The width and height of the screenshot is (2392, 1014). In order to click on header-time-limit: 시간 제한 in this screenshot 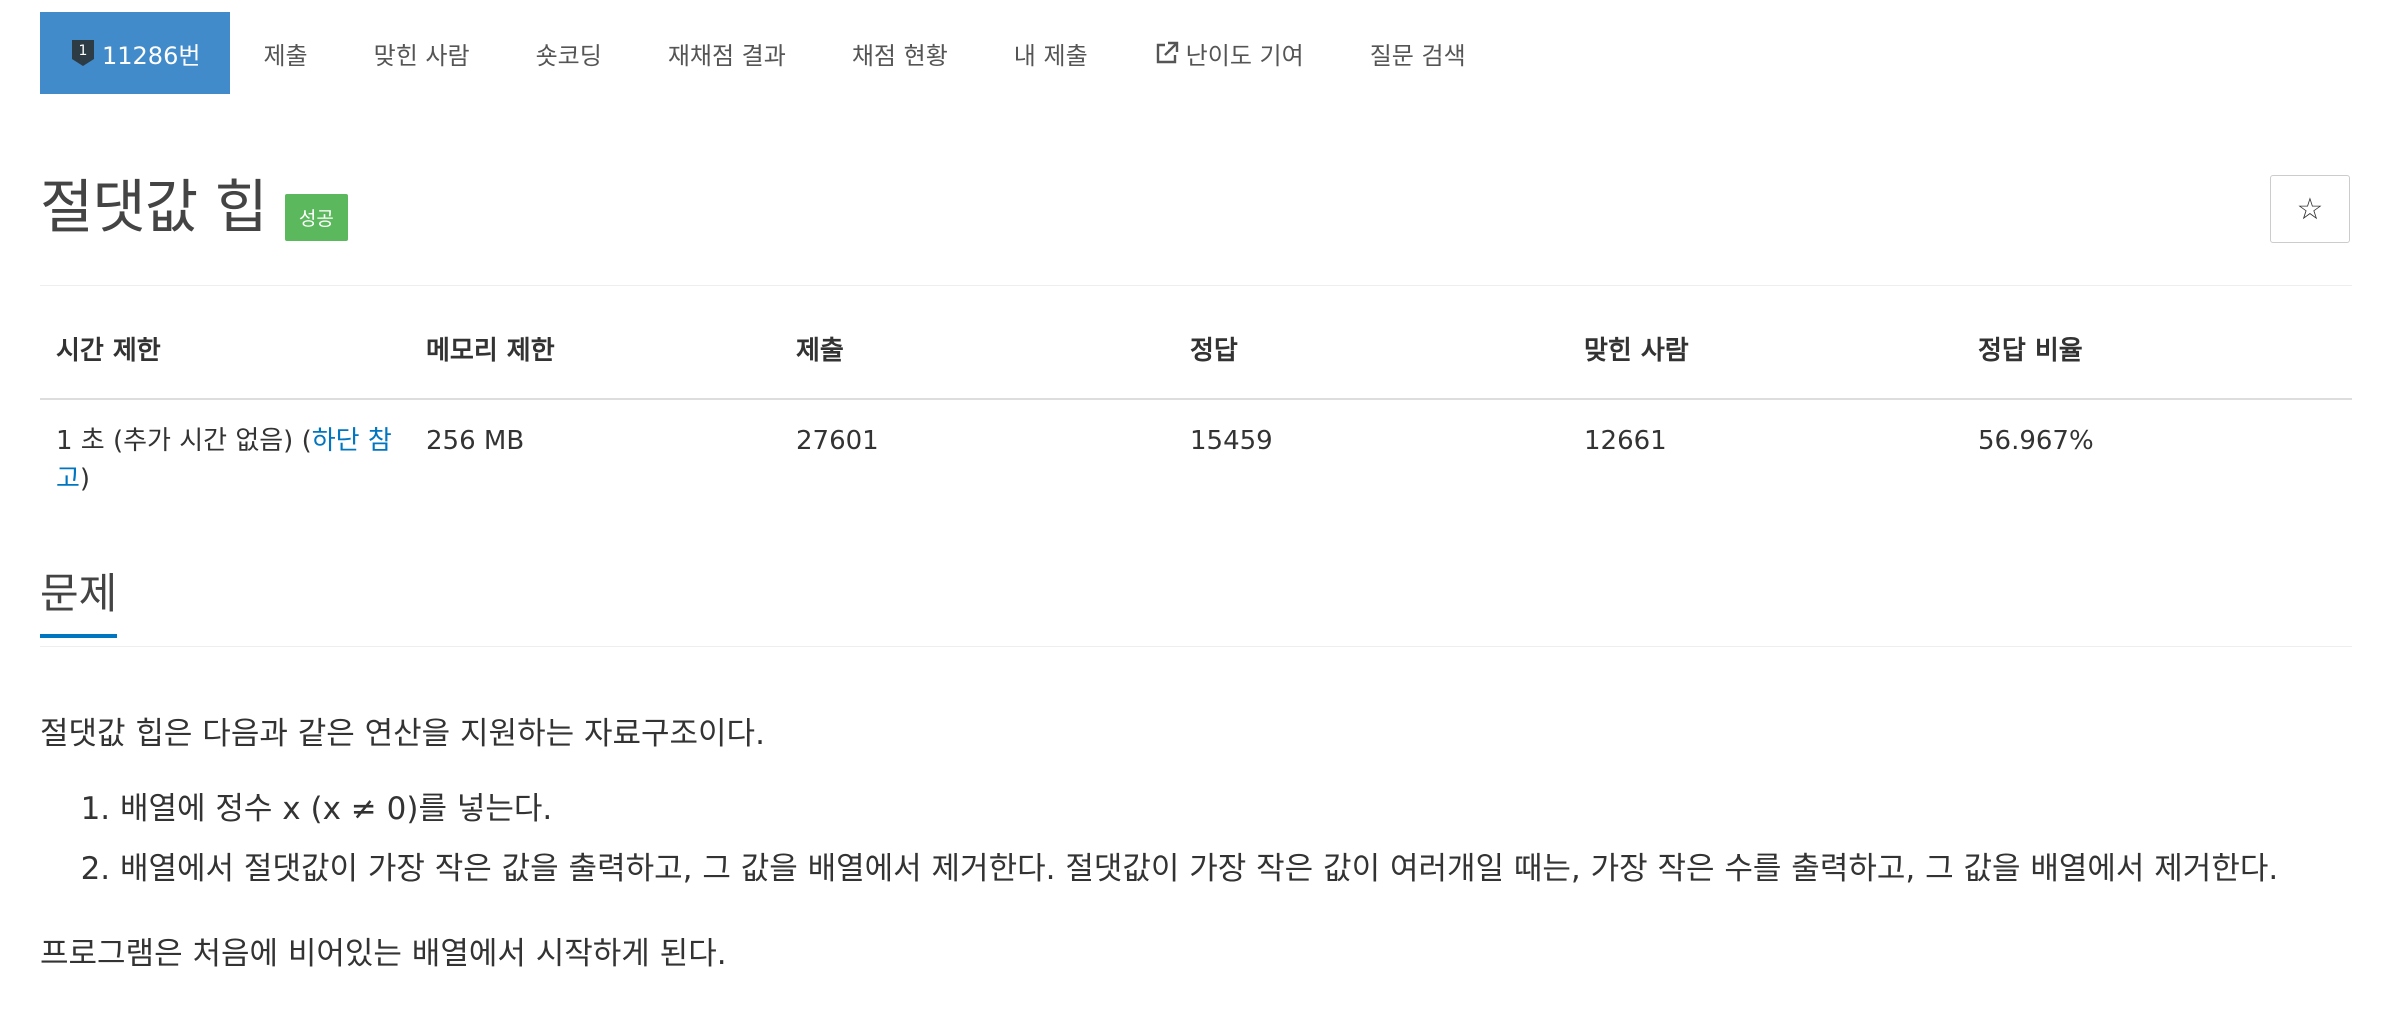, I will do `click(225, 365)`.